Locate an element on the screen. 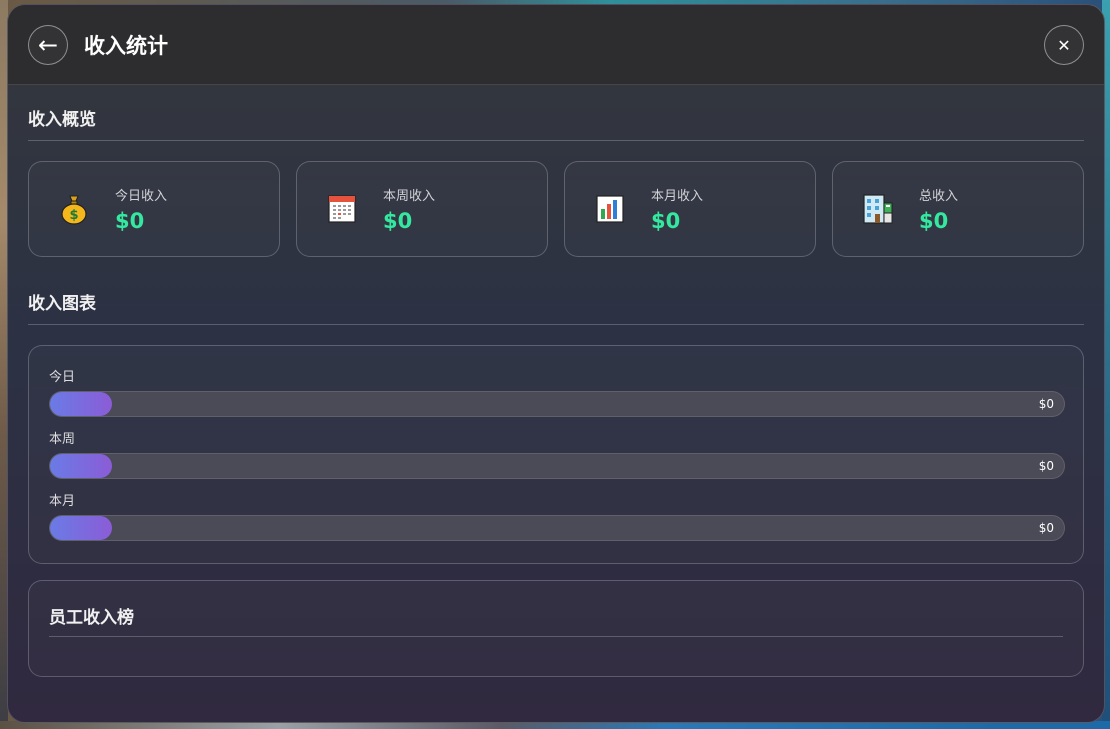 The height and width of the screenshot is (729, 1110). chart-bar-row-week: 本周 $0 is located at coordinates (557, 453).